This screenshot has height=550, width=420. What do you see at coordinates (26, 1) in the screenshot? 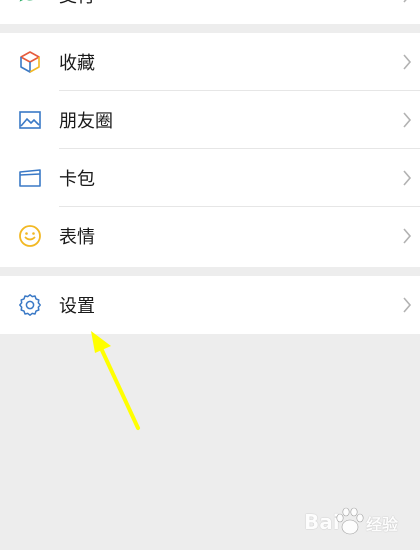
I see `pay-icon` at bounding box center [26, 1].